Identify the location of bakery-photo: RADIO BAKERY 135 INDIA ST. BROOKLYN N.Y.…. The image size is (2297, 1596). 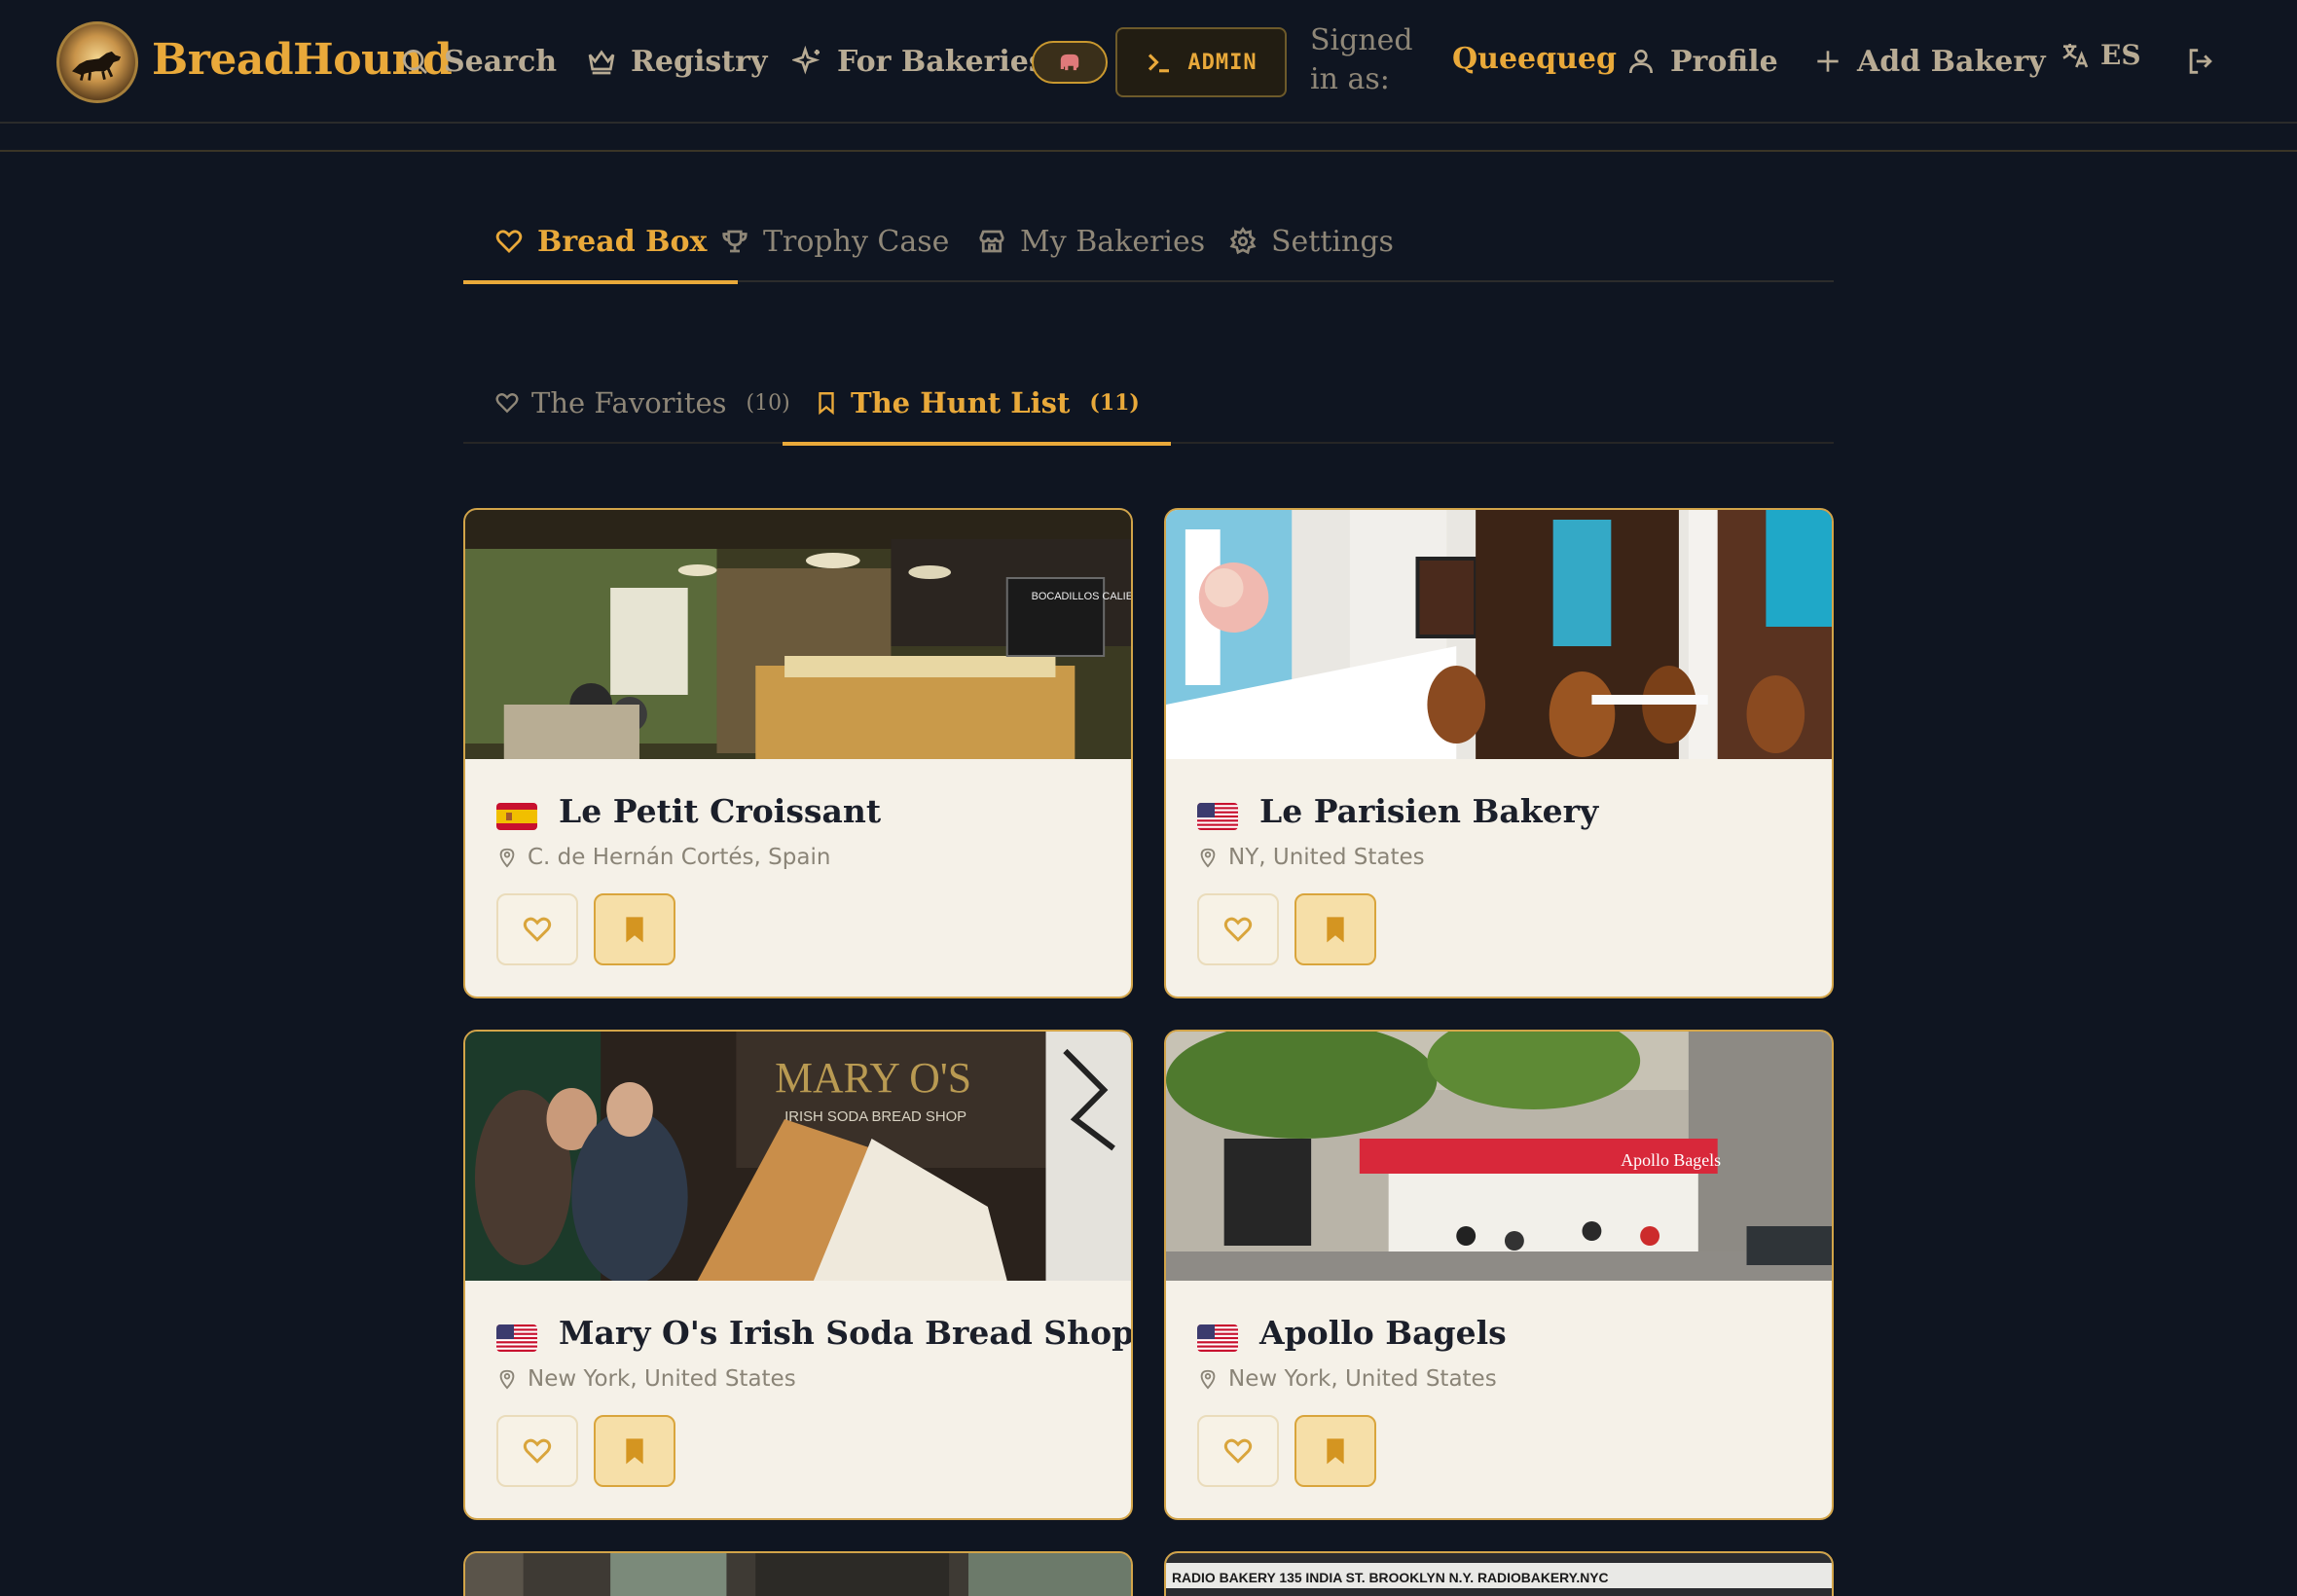
(1499, 1574).